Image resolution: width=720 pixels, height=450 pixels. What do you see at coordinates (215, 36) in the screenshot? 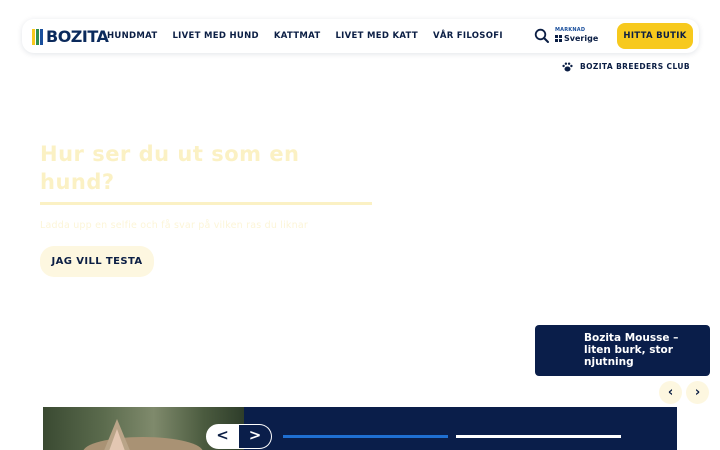
I see `nav-item-livet-med-hund: LIVET MED HUND` at bounding box center [215, 36].